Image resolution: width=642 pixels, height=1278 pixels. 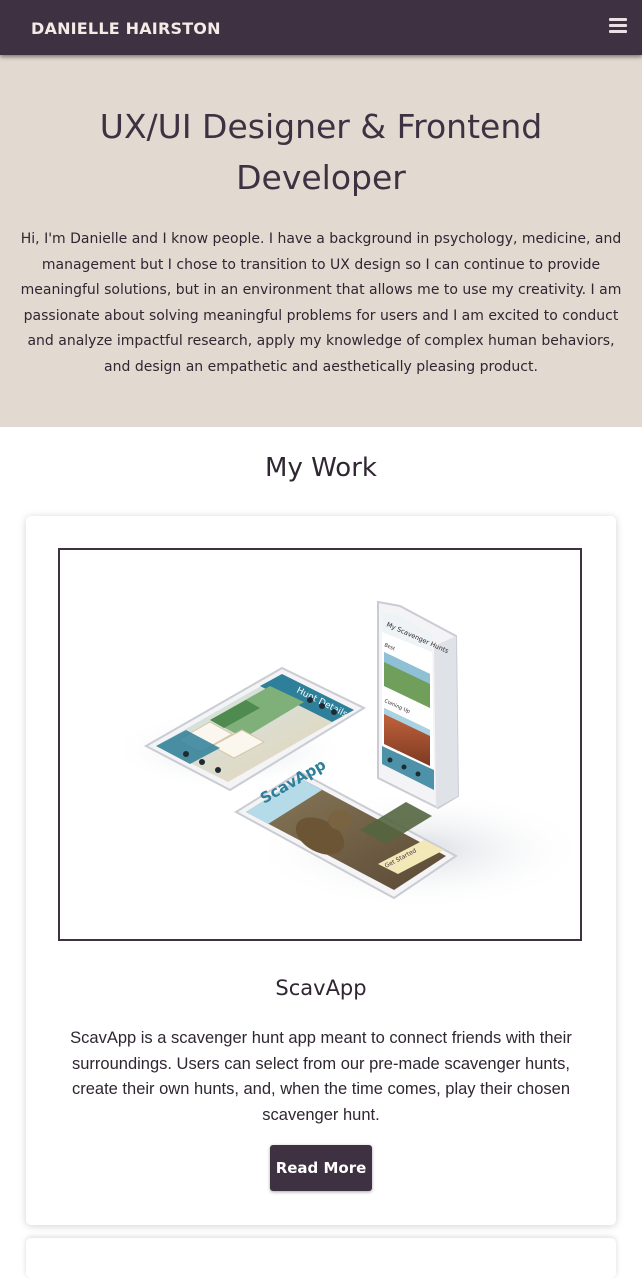 What do you see at coordinates (418, 705) in the screenshot?
I see `phone-mockup-my-hunts: My Scavenger Hunts Best Coming Up` at bounding box center [418, 705].